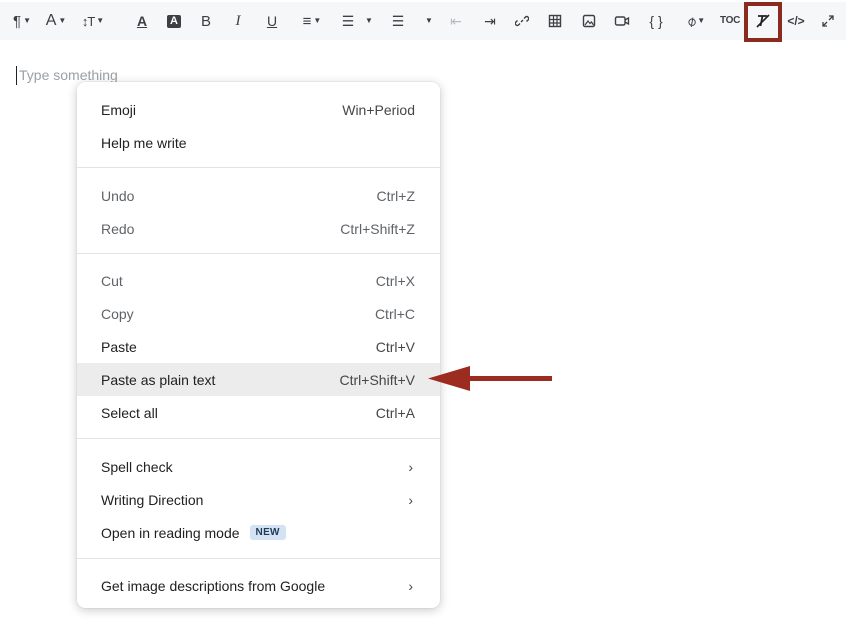 The width and height of the screenshot is (846, 629). I want to click on menu-item-label: Get image descriptions from Google, so click(213, 585).